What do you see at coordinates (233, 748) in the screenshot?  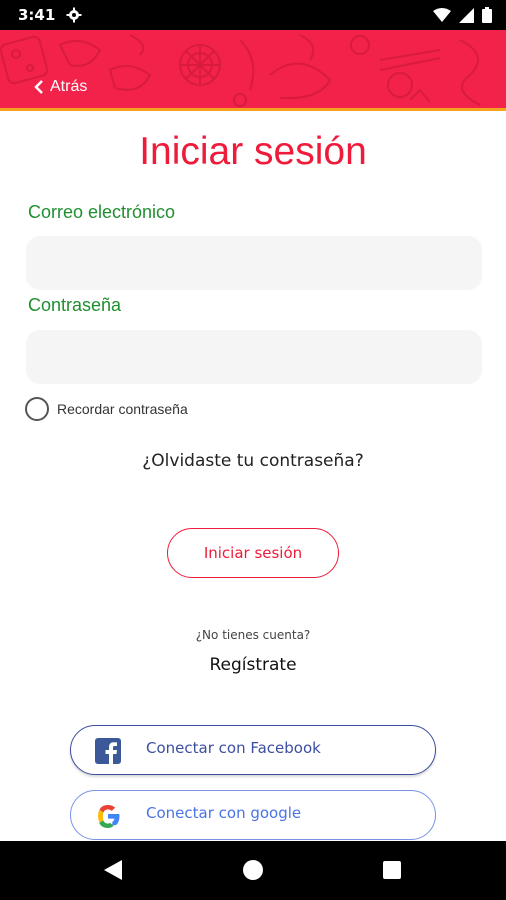 I see `facebook-label: Conectar con Facebook` at bounding box center [233, 748].